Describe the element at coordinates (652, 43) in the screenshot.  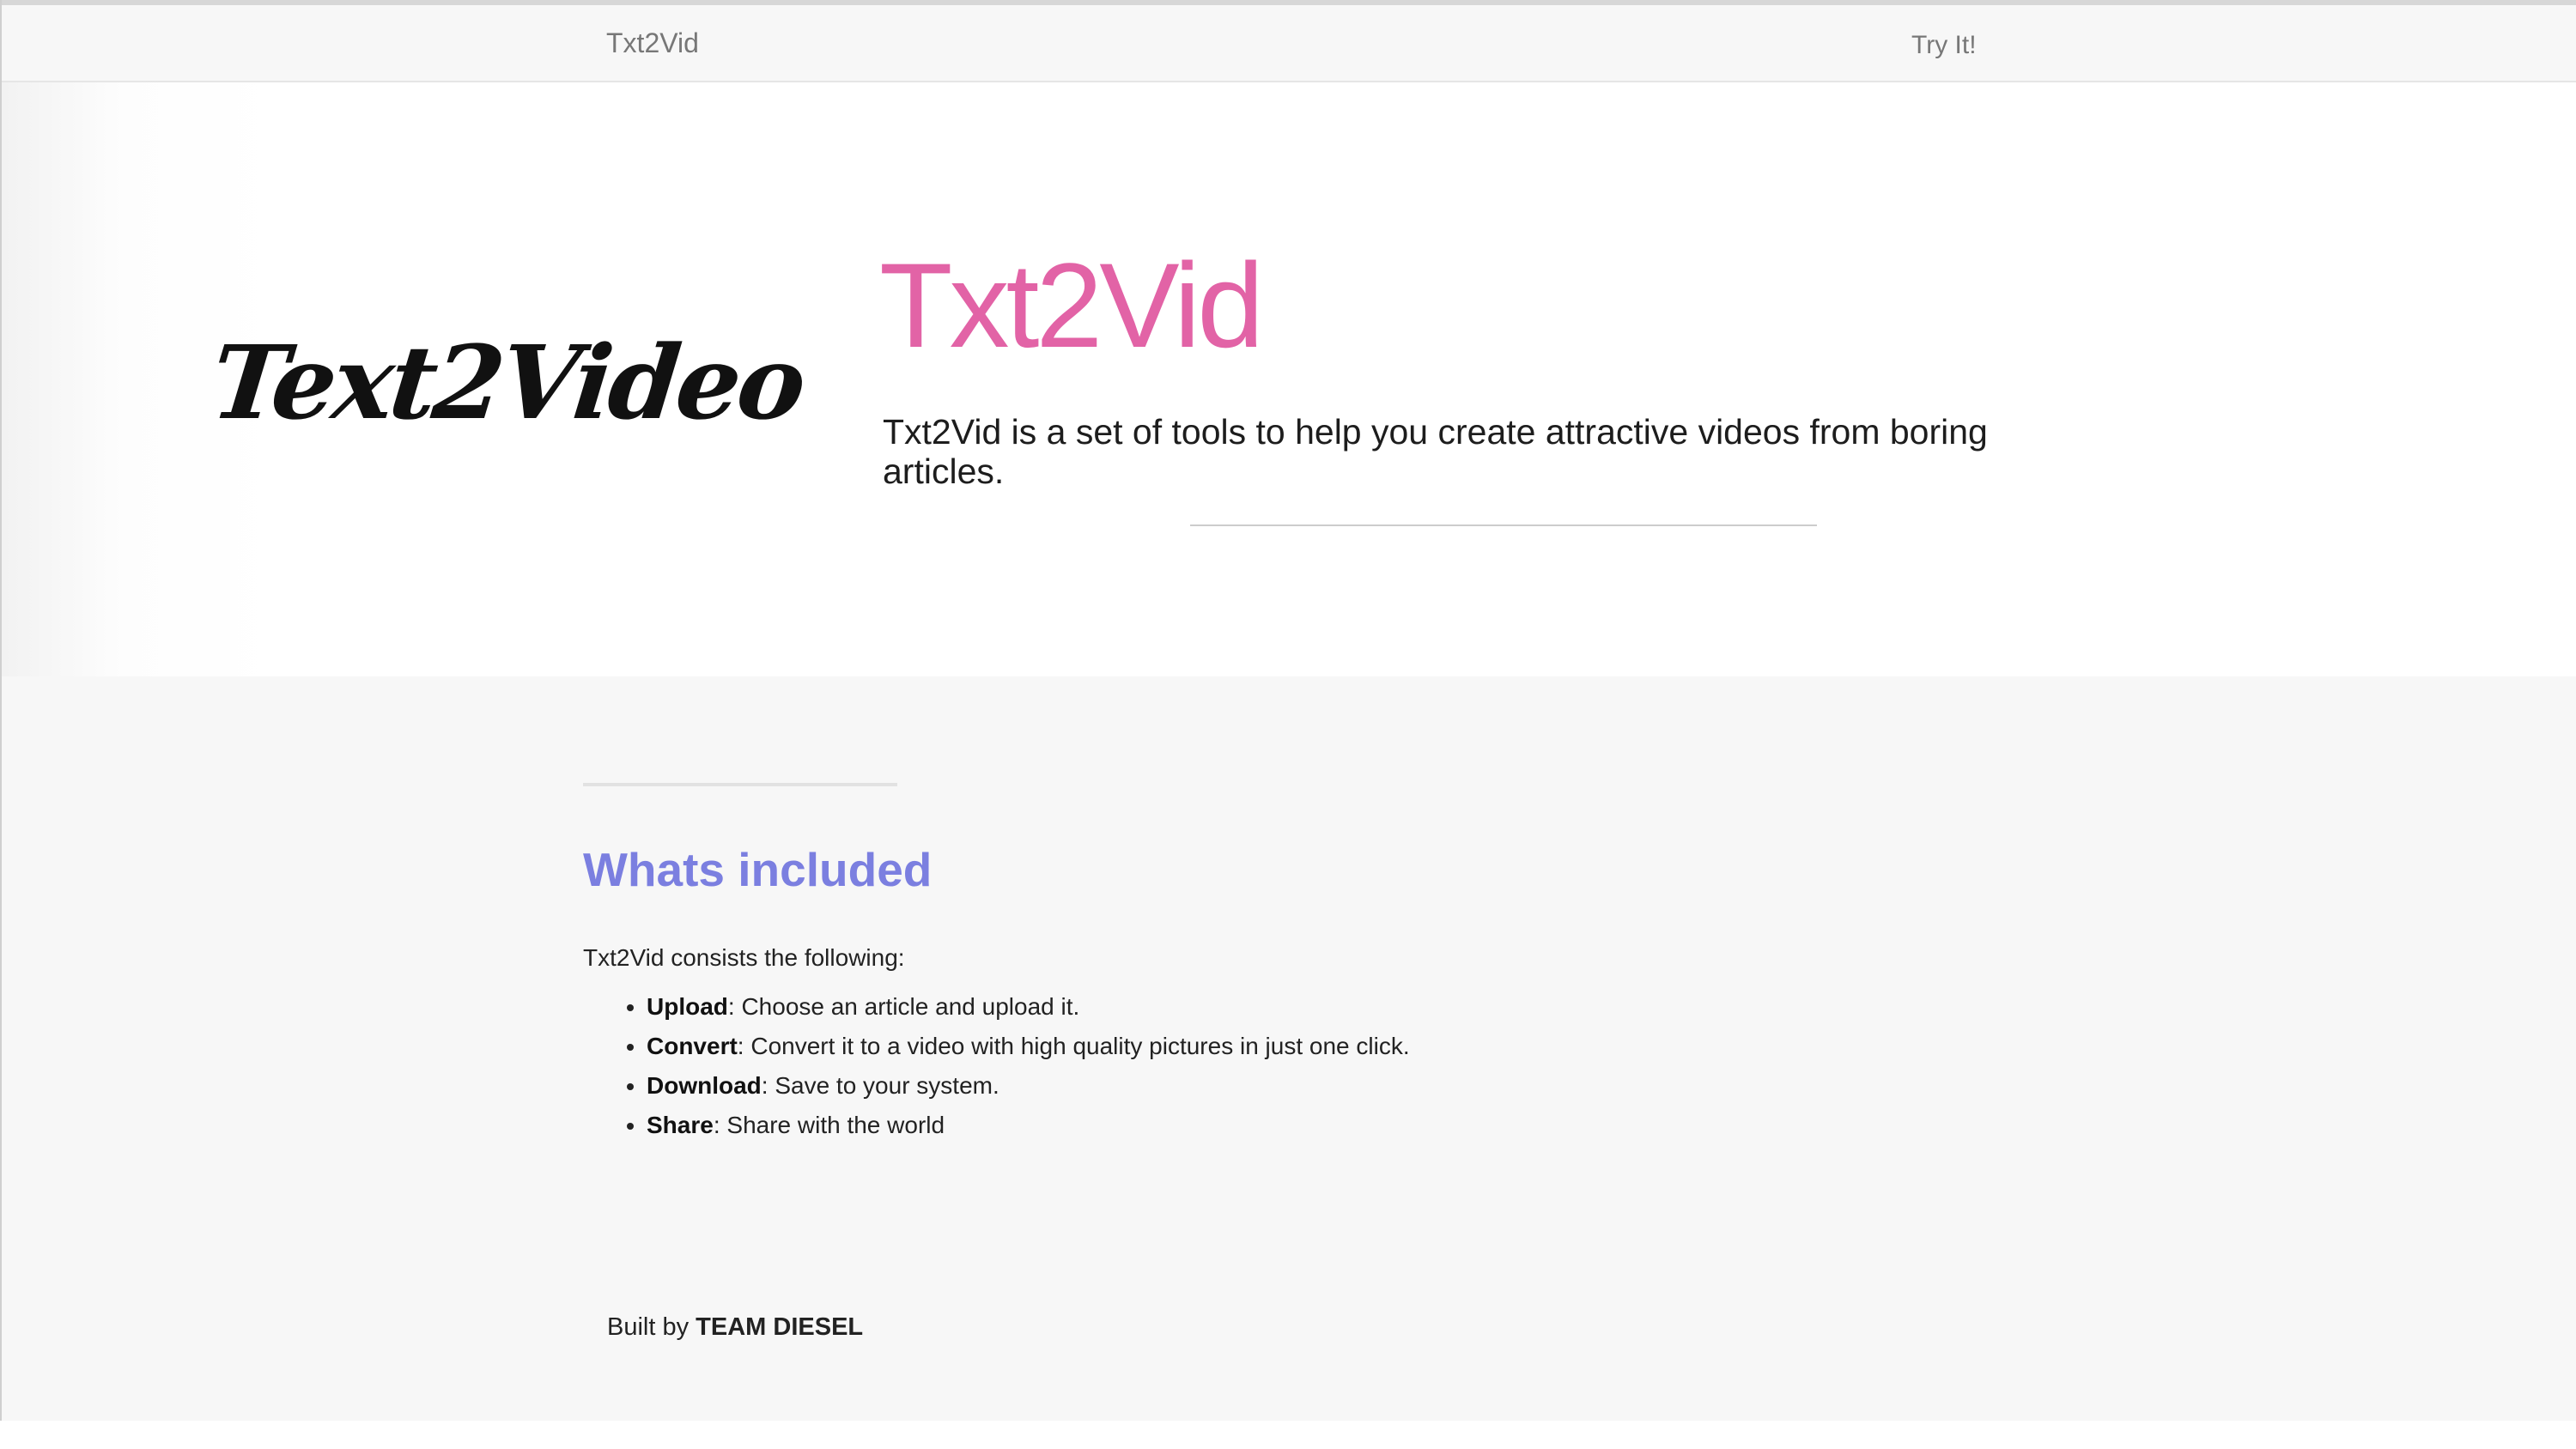
I see `brand-link: Txt2Vid` at that location.